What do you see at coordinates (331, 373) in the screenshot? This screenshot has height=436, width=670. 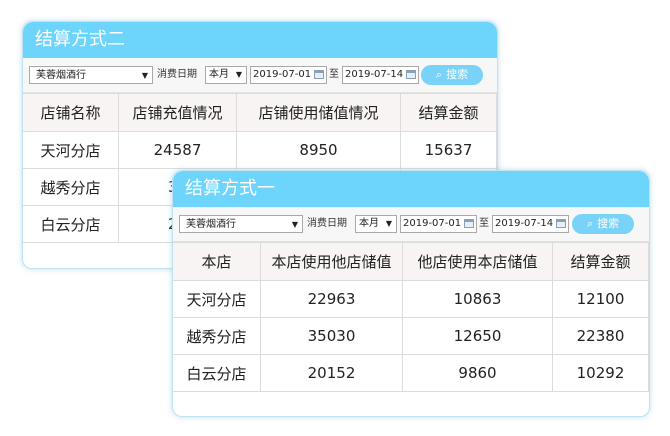 I see `table-cell: 20152` at bounding box center [331, 373].